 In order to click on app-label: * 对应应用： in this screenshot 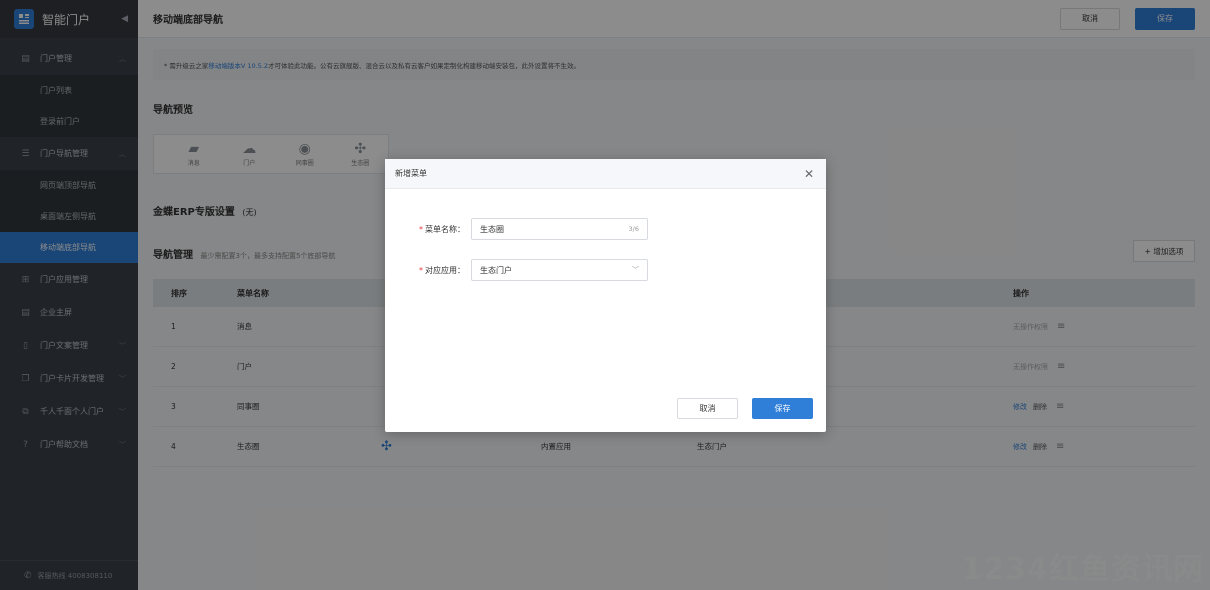, I will do `click(443, 270)`.